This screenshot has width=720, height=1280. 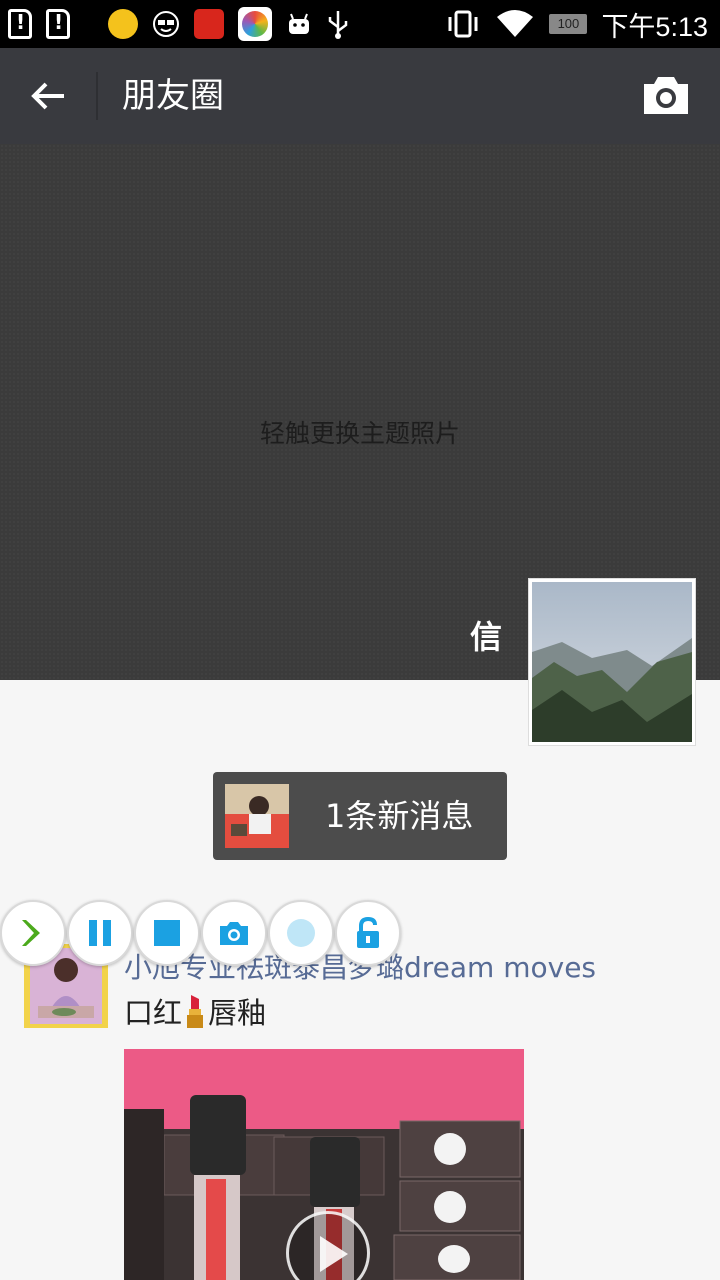 I want to click on lipstick-emoji-icon, so click(x=195, y=1011).